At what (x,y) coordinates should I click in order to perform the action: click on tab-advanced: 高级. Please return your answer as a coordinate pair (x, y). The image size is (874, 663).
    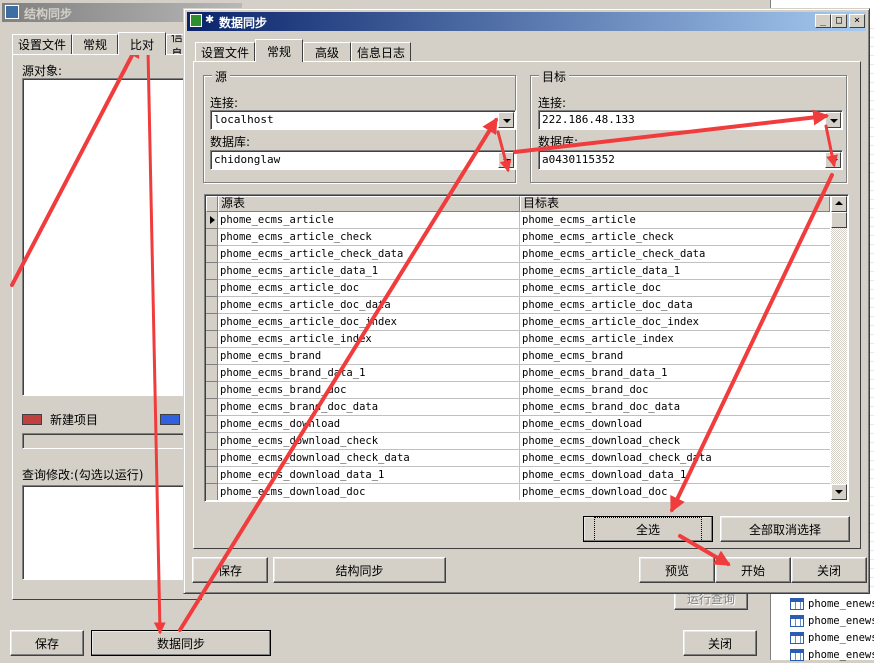
    Looking at the image, I should click on (327, 52).